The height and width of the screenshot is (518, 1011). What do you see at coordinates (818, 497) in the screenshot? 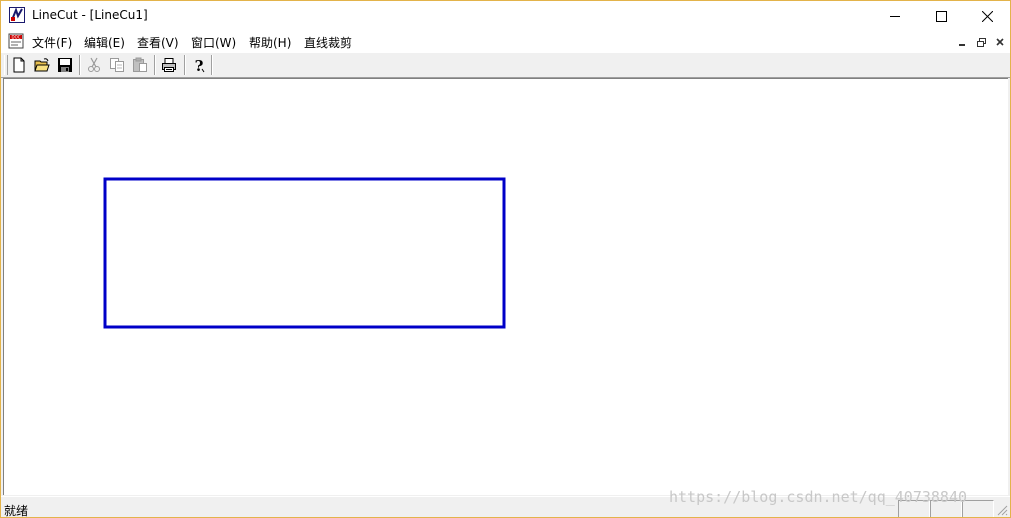
I see `watermark: https://blog.csdn.net/qq_40738840` at bounding box center [818, 497].